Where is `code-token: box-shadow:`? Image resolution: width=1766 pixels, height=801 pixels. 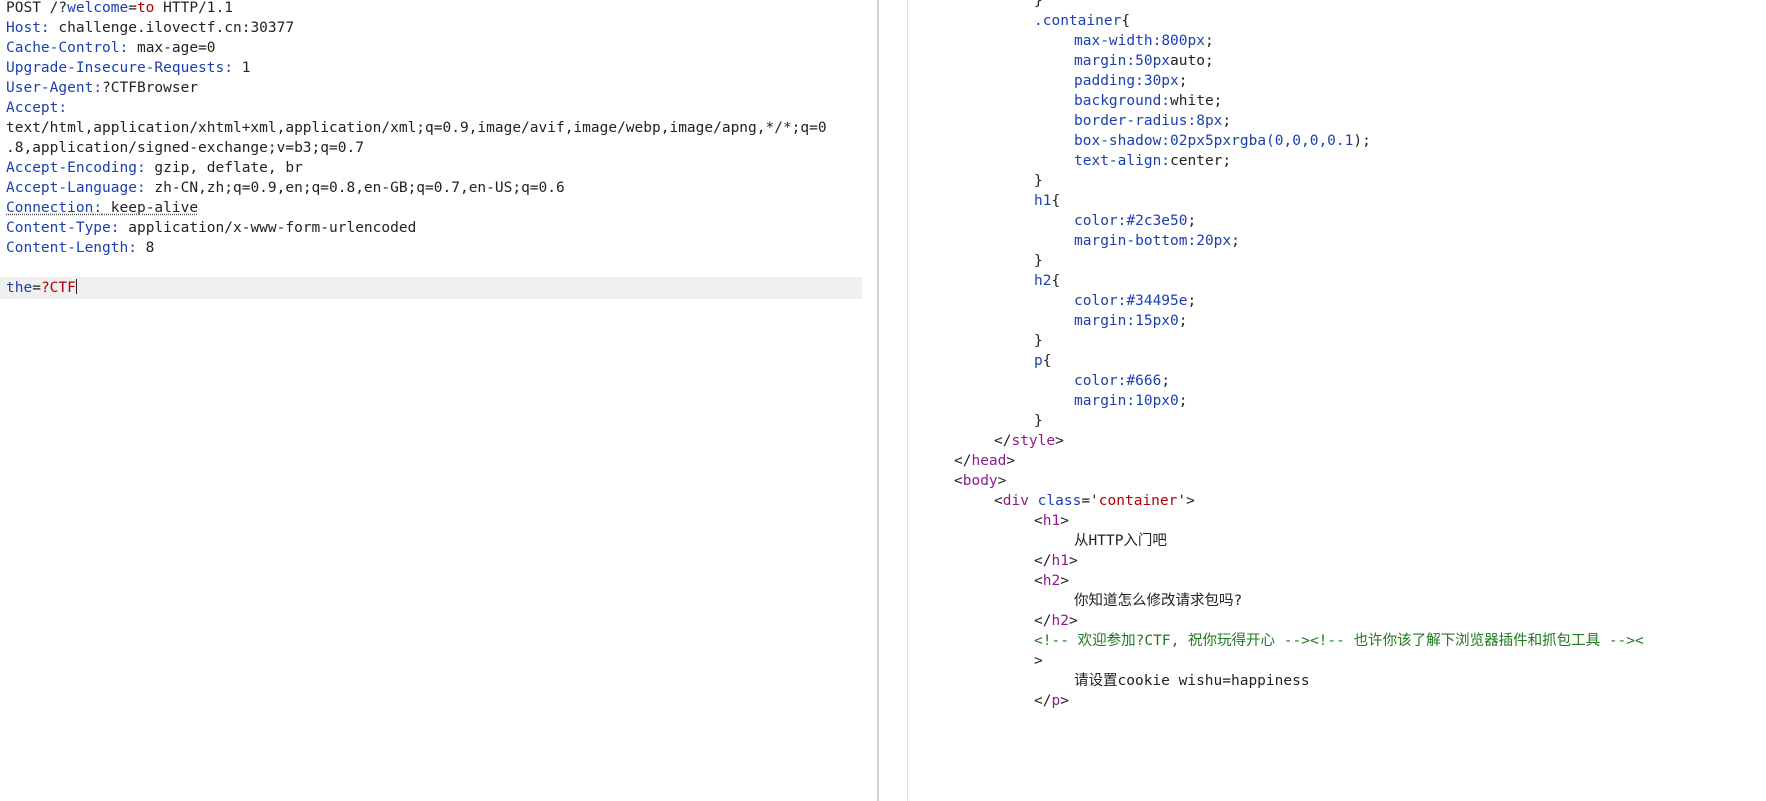 code-token: box-shadow: is located at coordinates (1122, 141).